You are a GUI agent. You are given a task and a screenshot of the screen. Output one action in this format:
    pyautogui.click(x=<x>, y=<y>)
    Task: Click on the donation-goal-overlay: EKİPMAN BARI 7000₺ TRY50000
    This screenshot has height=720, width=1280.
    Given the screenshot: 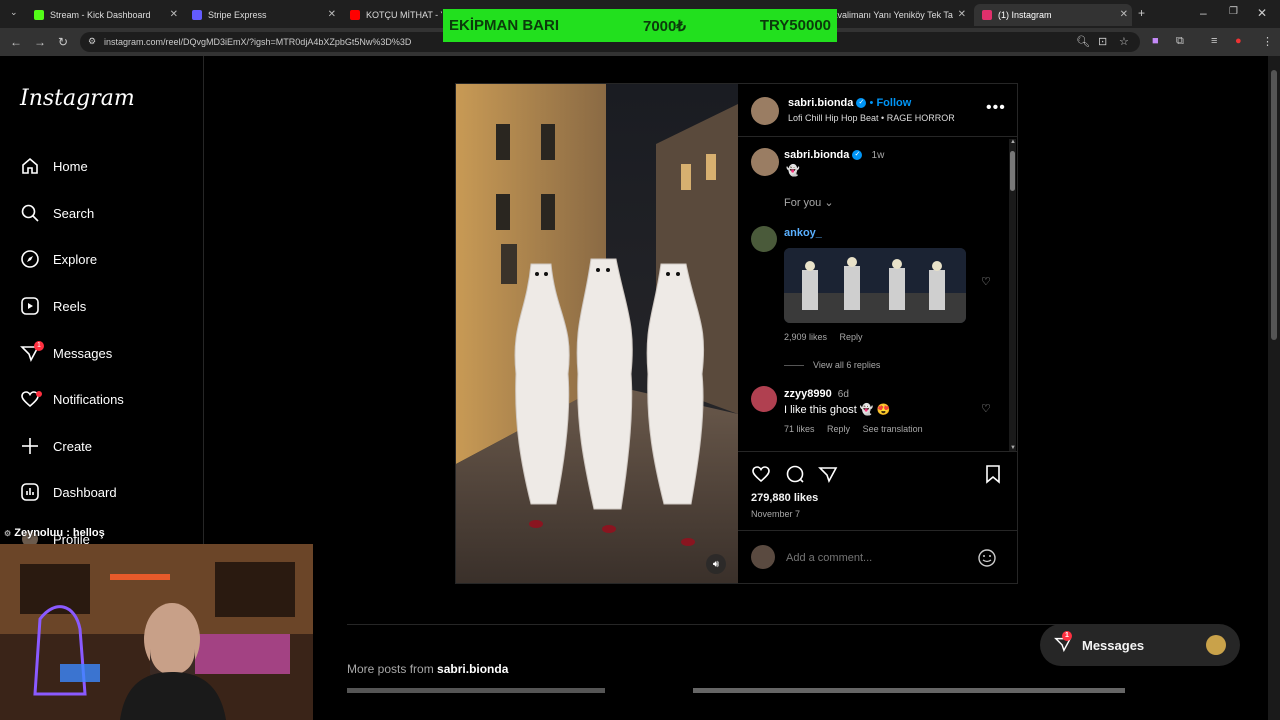 What is the action you would take?
    pyautogui.click(x=640, y=25)
    